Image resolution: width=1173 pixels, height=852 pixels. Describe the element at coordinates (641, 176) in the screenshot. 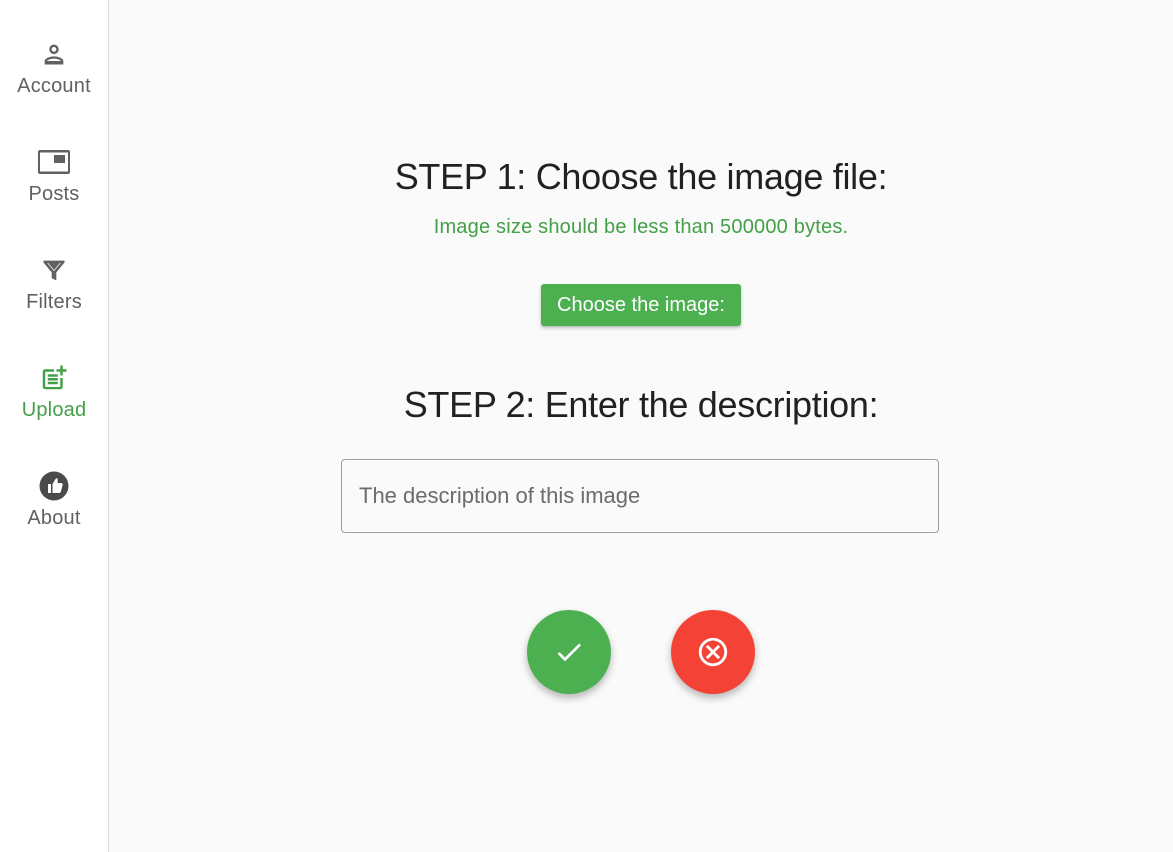

I see `step1-heading: STEP 1: Choose the image file:` at that location.